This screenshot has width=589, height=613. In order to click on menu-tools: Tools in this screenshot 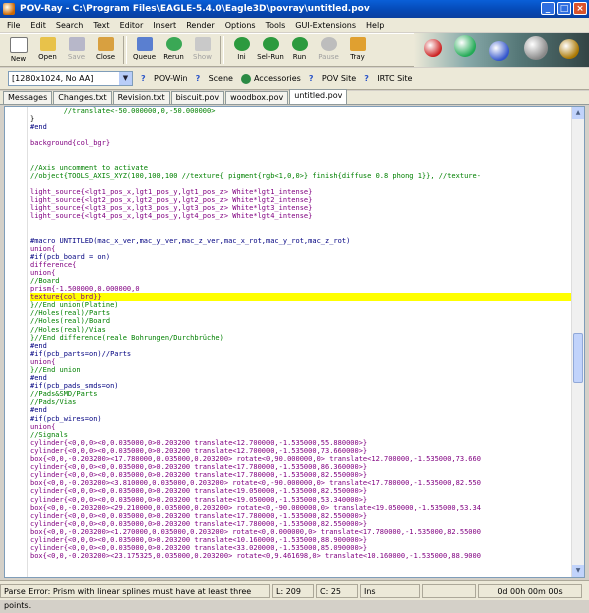, I will do `click(276, 25)`.